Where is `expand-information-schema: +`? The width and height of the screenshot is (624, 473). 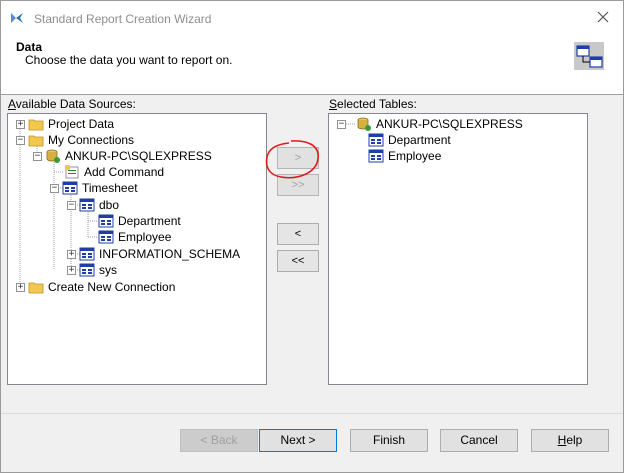 expand-information-schema: + is located at coordinates (71, 254).